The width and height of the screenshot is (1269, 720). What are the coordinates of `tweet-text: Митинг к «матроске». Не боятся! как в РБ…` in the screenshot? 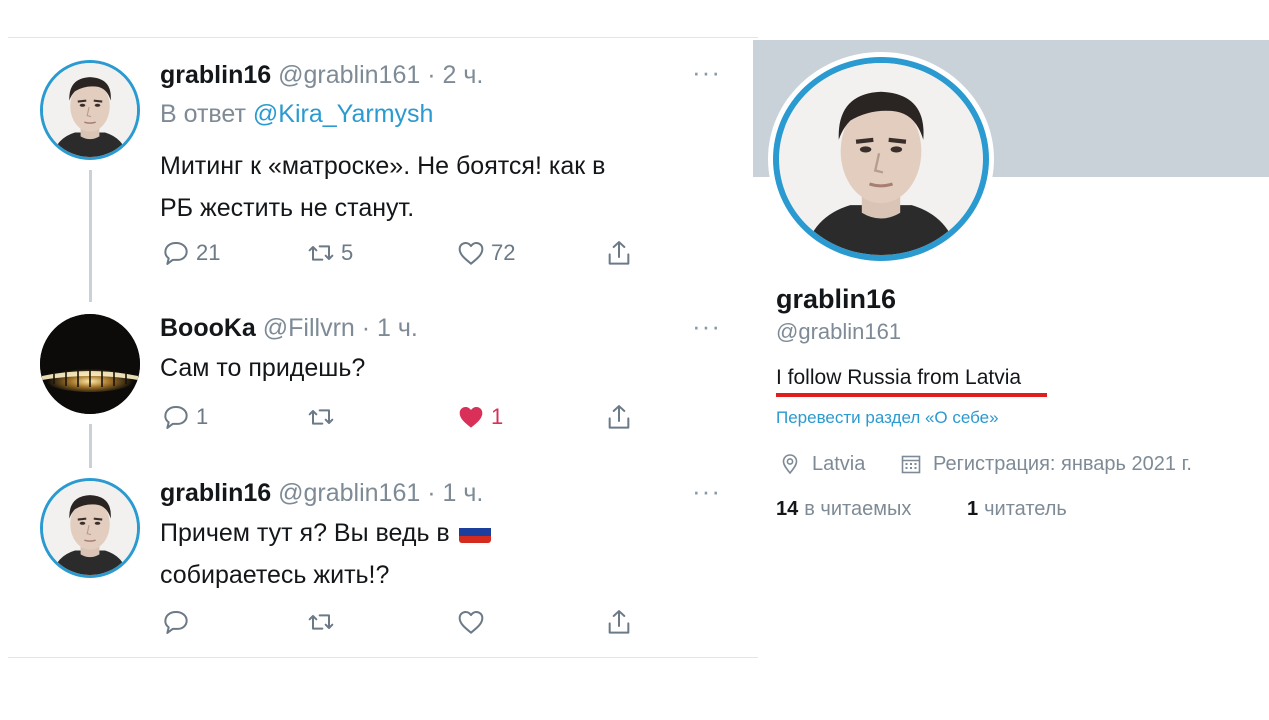 It's located at (450, 187).